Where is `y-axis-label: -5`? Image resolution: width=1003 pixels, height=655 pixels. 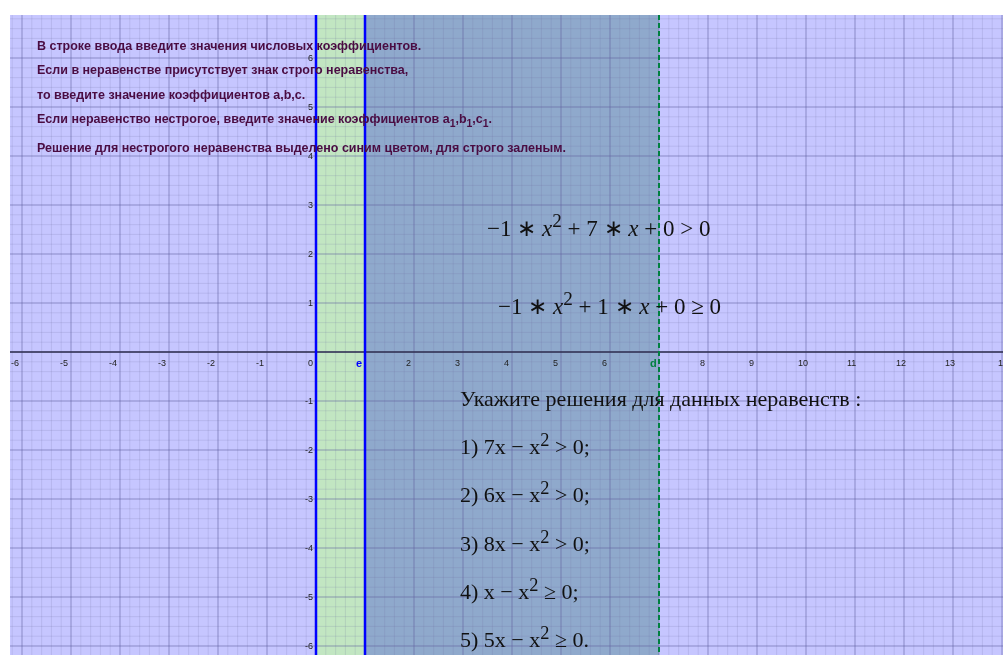 y-axis-label: -5 is located at coordinates (309, 597).